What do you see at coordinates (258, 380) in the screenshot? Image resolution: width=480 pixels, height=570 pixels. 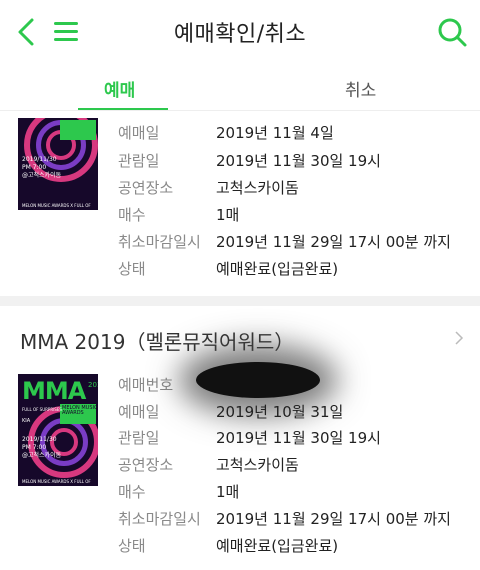 I see `redaction-mark` at bounding box center [258, 380].